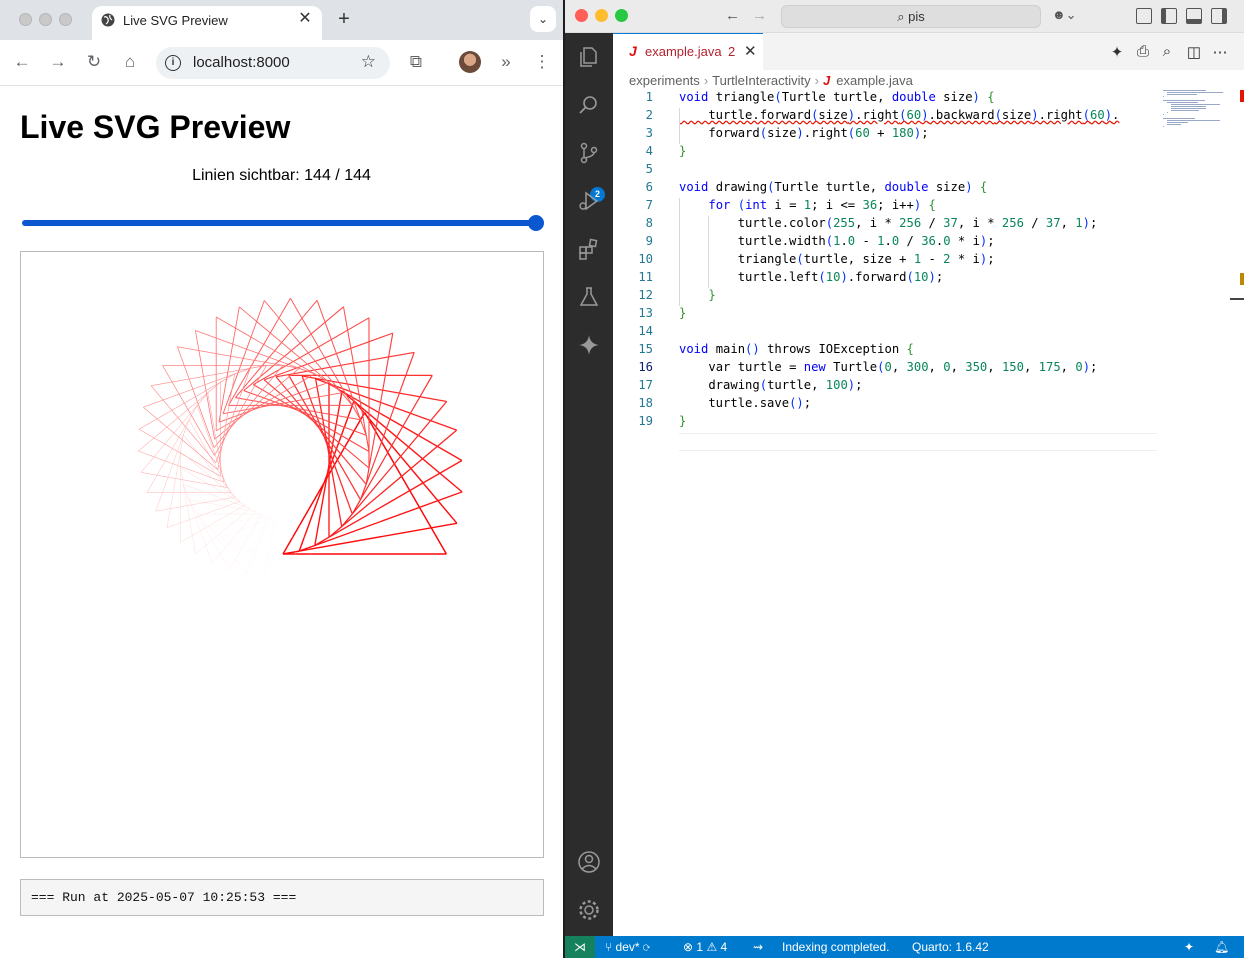 The width and height of the screenshot is (1244, 958). Describe the element at coordinates (874, 80) in the screenshot. I see `breadcrumb-item: example.java` at that location.